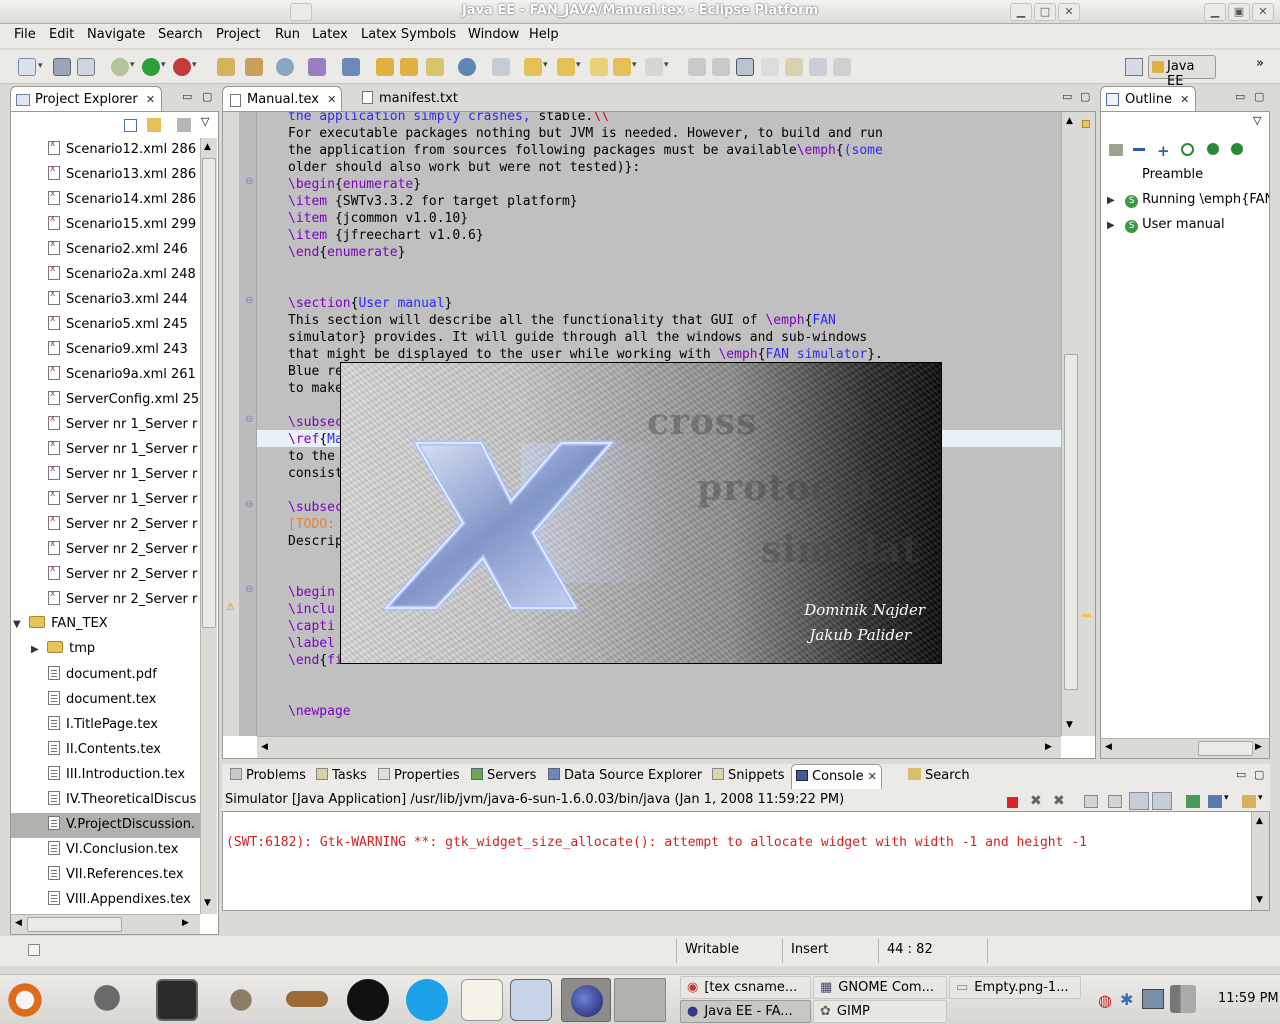 The image size is (1280, 1024). What do you see at coordinates (419, 776) in the screenshot?
I see `tab-properties: Properties` at bounding box center [419, 776].